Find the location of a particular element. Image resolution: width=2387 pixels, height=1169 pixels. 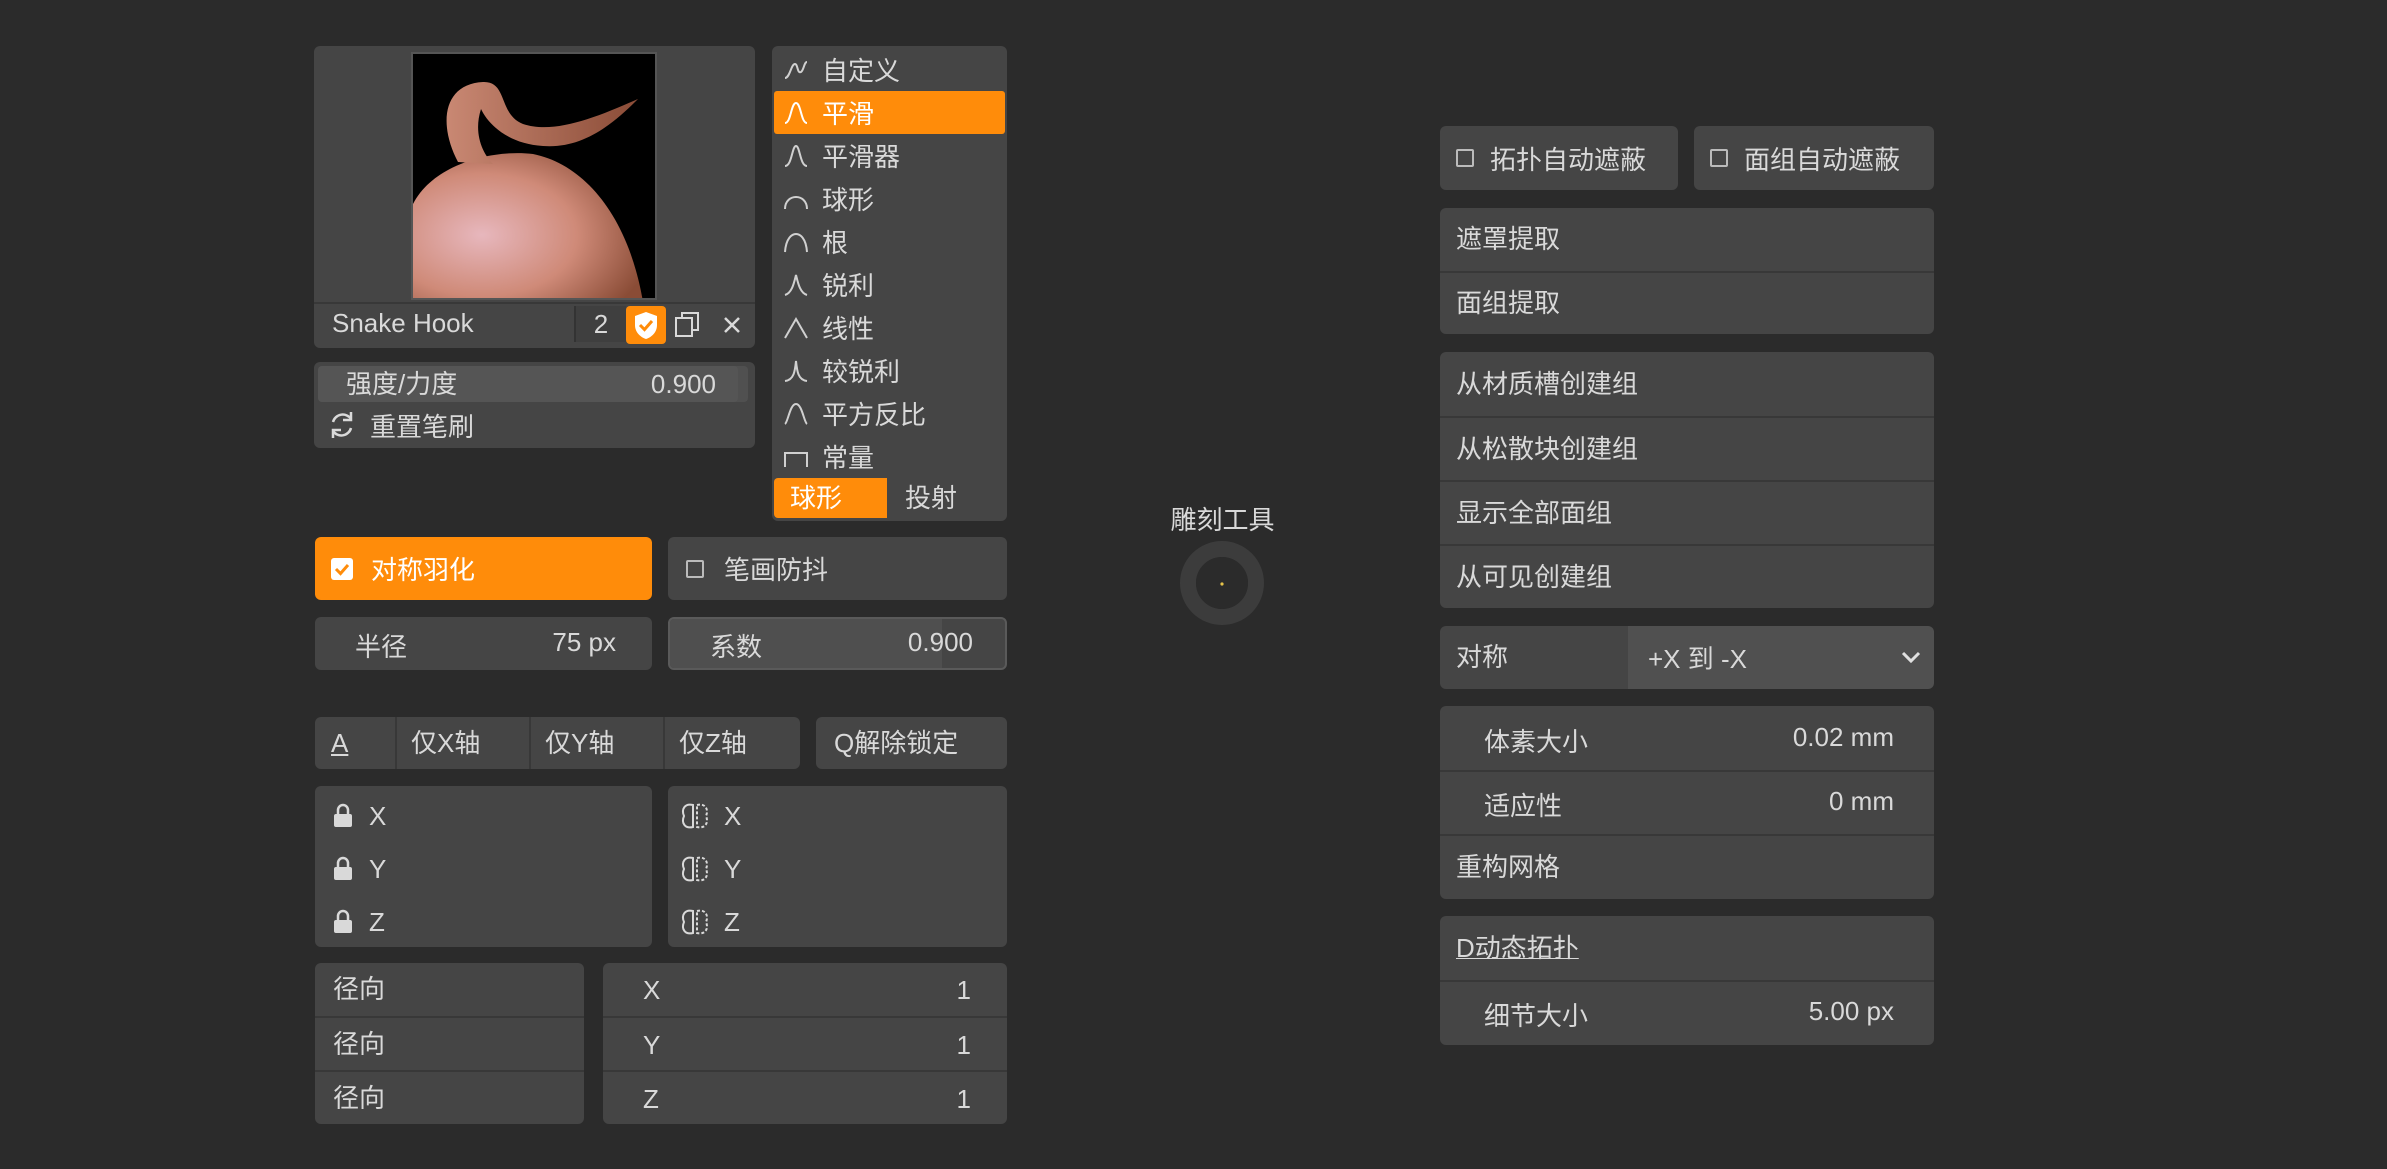

detail-size-field: 细节大小 5.00 px is located at coordinates (1687, 1012).